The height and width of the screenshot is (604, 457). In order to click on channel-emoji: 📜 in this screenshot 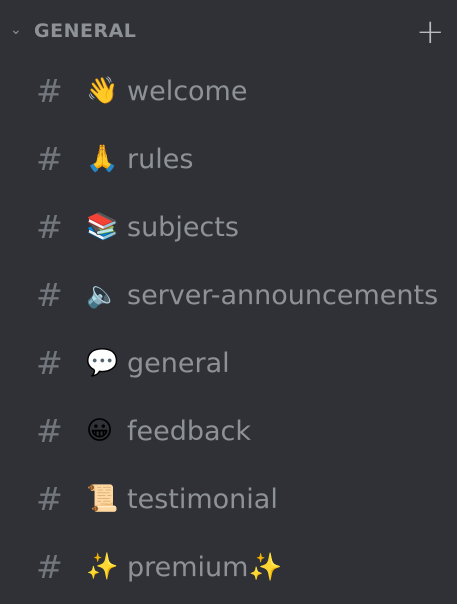, I will do `click(102, 499)`.